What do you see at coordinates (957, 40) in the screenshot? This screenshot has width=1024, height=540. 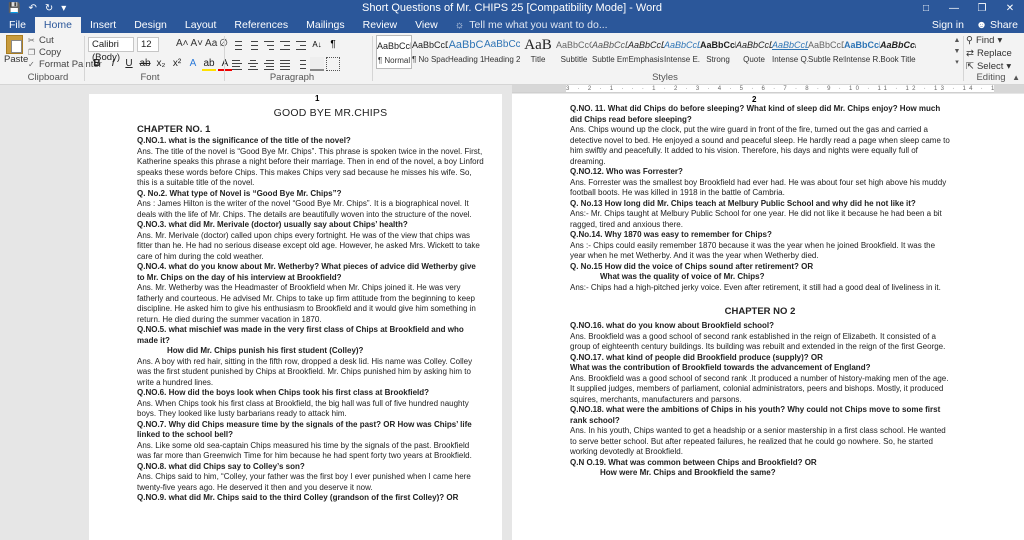 I see `chevron-up-icon: ▲` at bounding box center [957, 40].